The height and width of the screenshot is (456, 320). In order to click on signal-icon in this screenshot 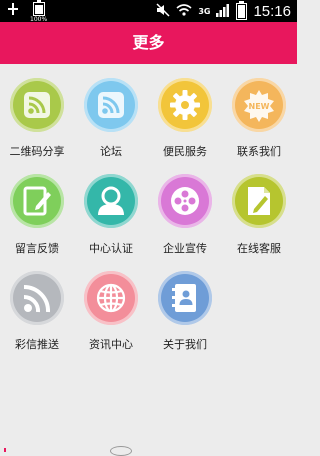, I will do `click(223, 11)`.